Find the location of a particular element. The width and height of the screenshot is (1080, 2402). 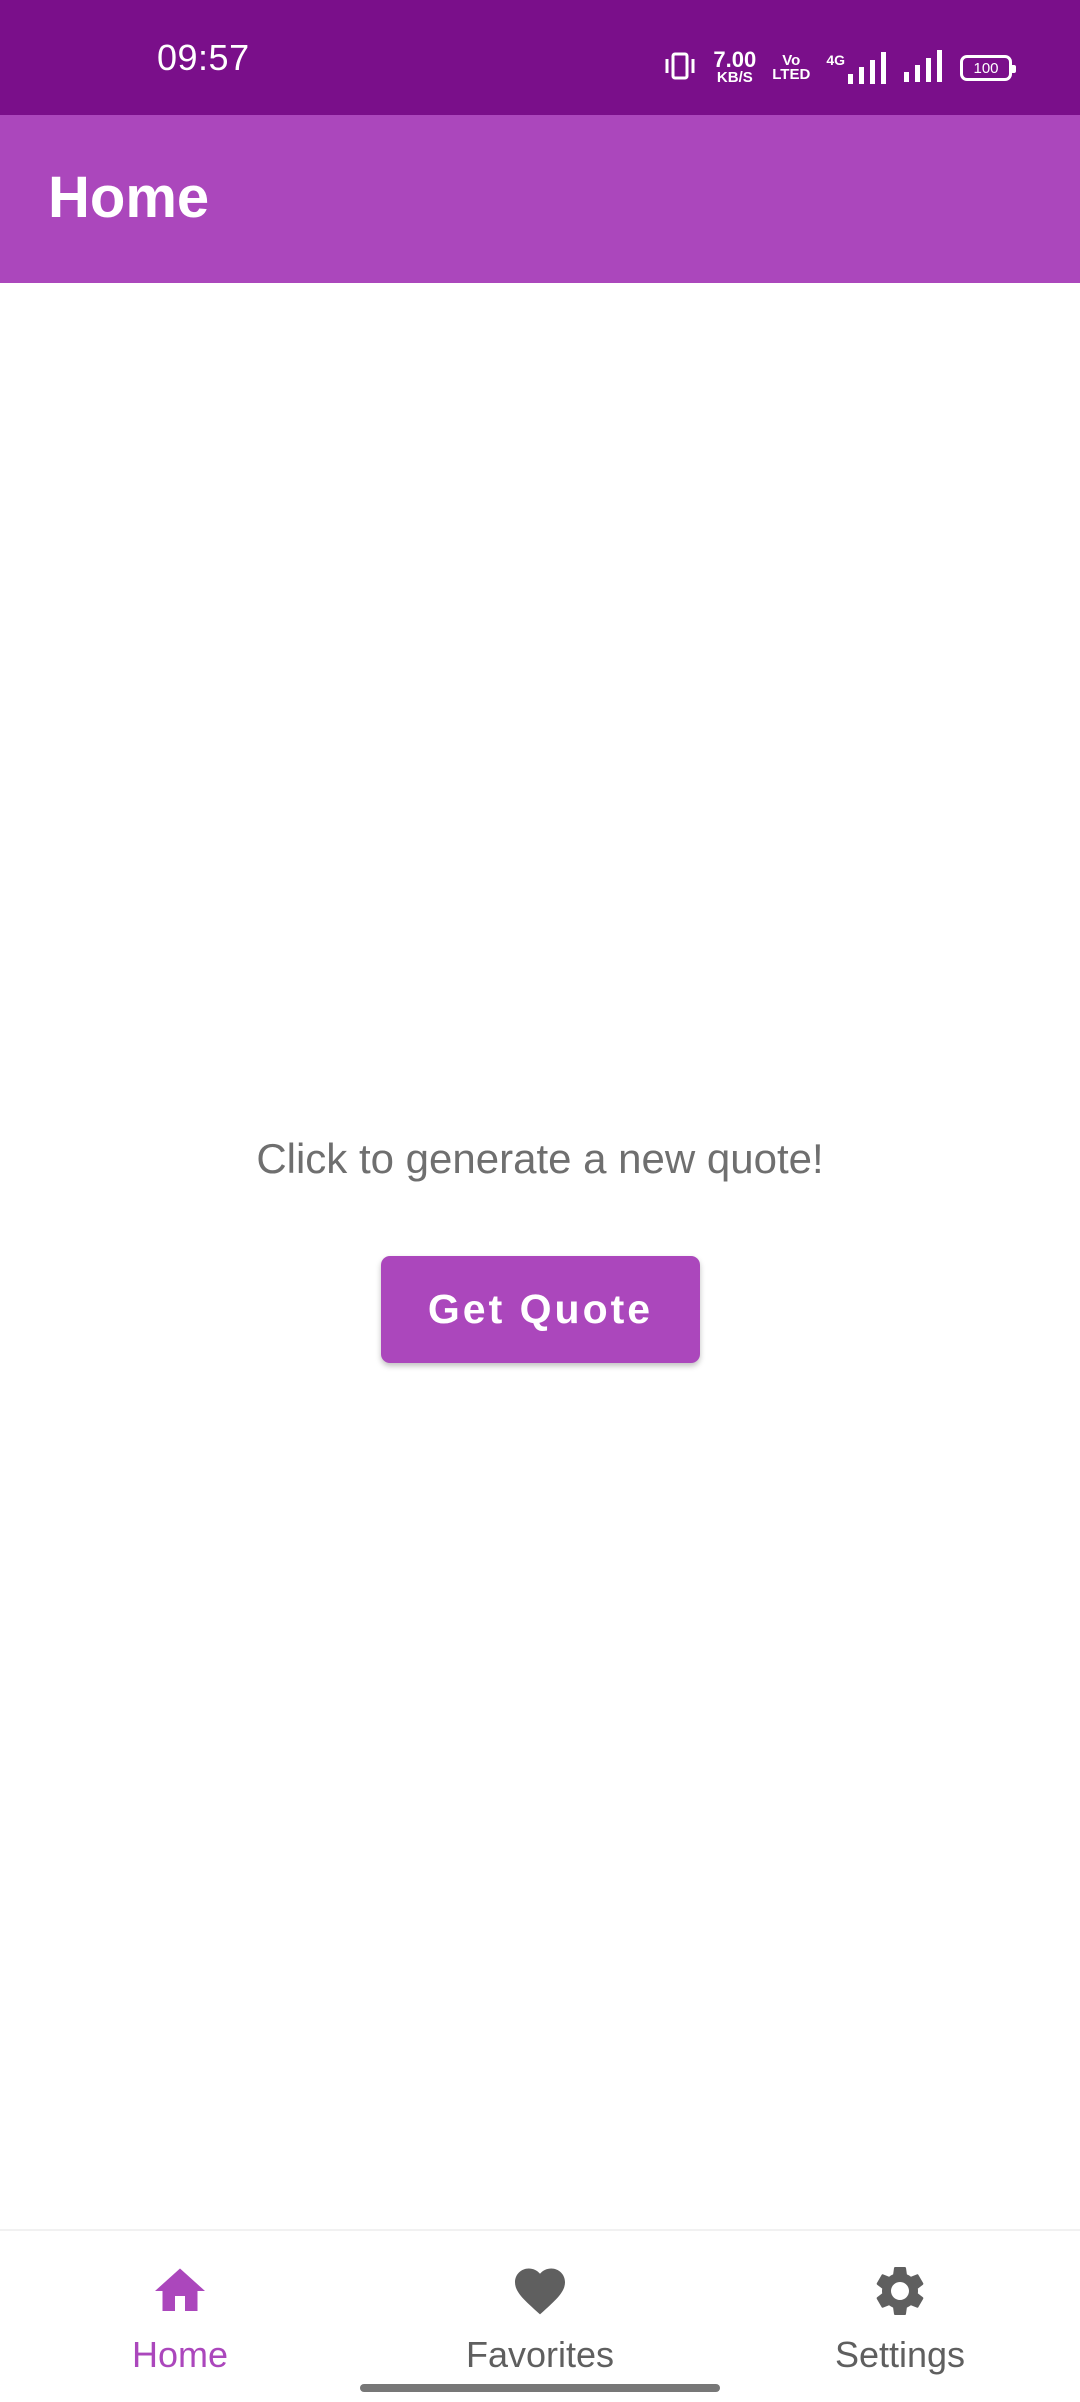

signal-4g-icon: 4G is located at coordinates (857, 68).